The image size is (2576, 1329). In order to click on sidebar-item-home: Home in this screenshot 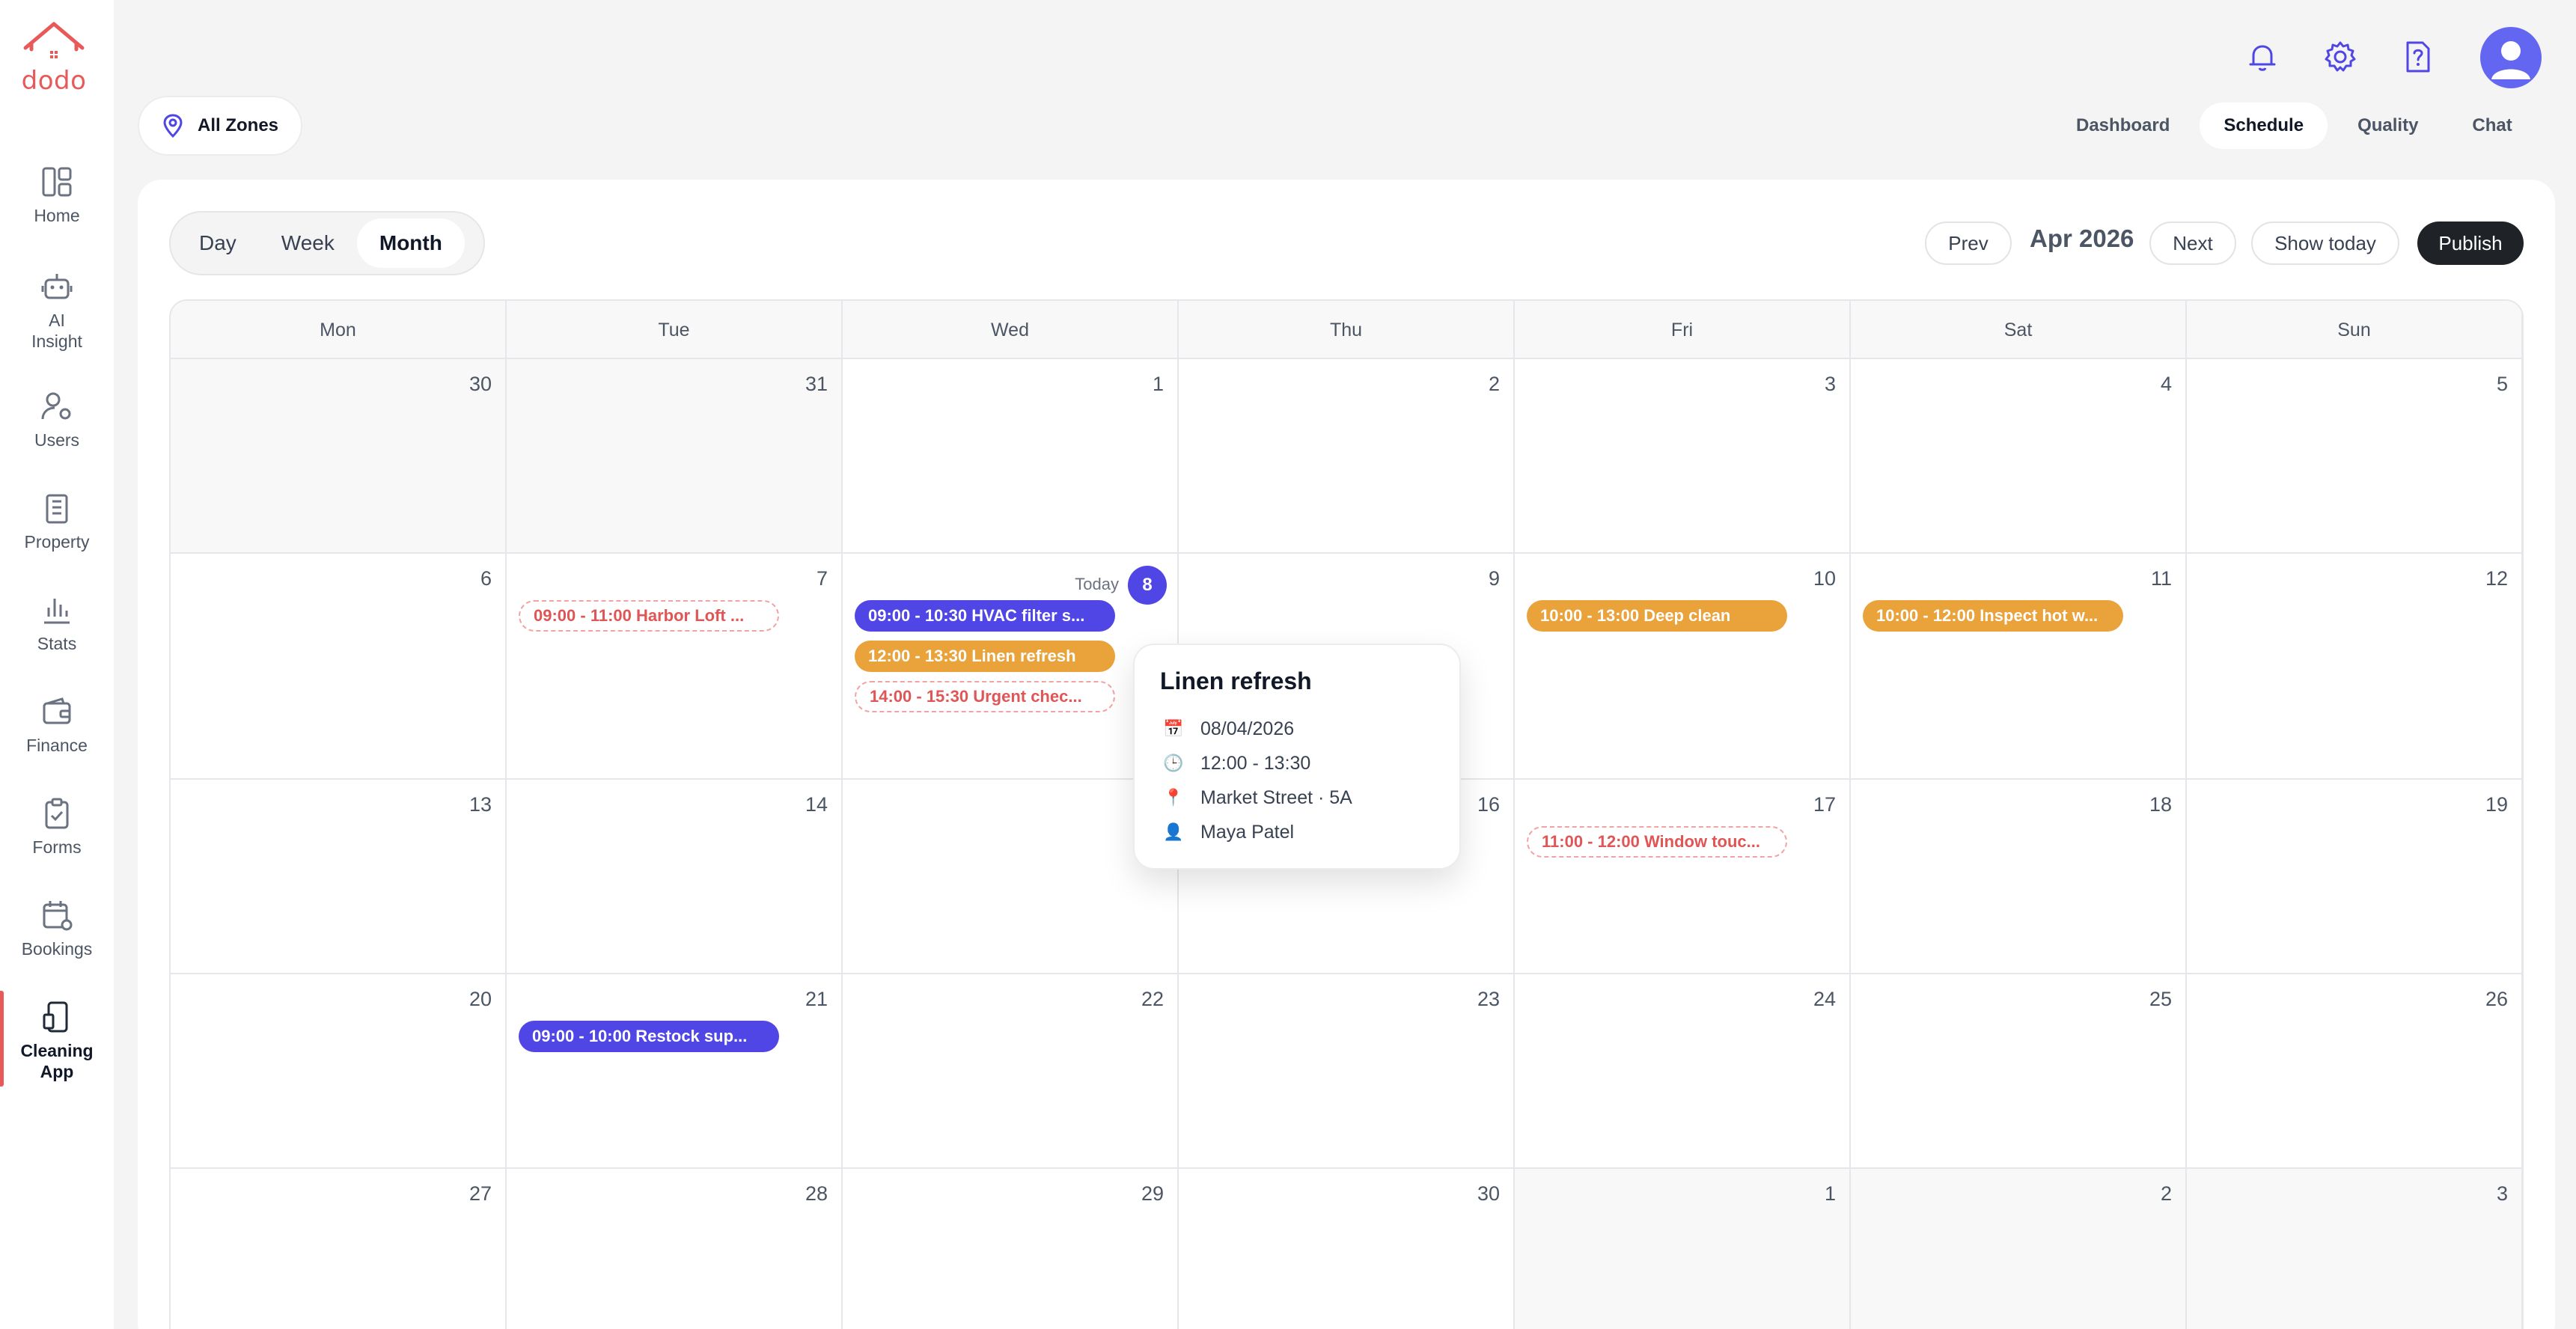, I will do `click(57, 195)`.